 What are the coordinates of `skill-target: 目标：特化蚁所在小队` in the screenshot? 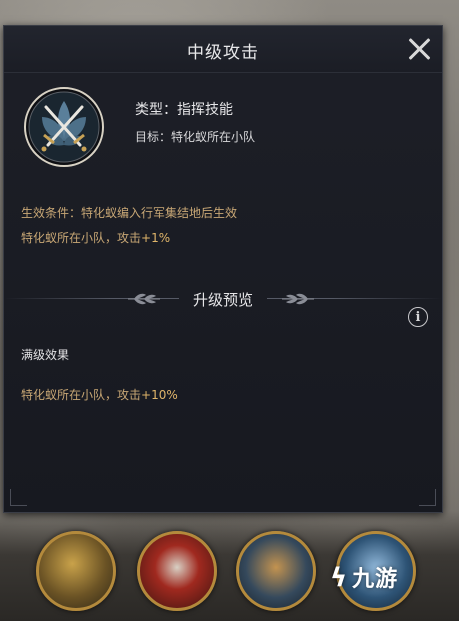 It's located at (195, 137).